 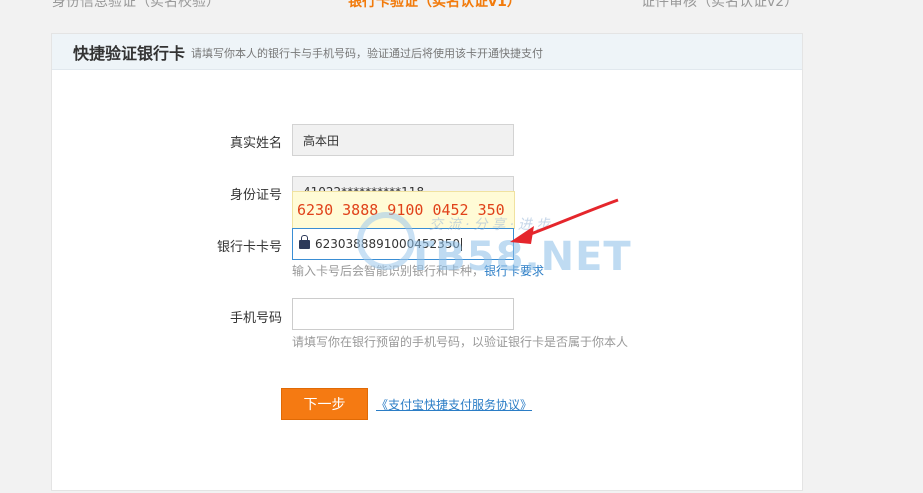 I want to click on page-title: 快捷验证银行卡, so click(x=129, y=53).